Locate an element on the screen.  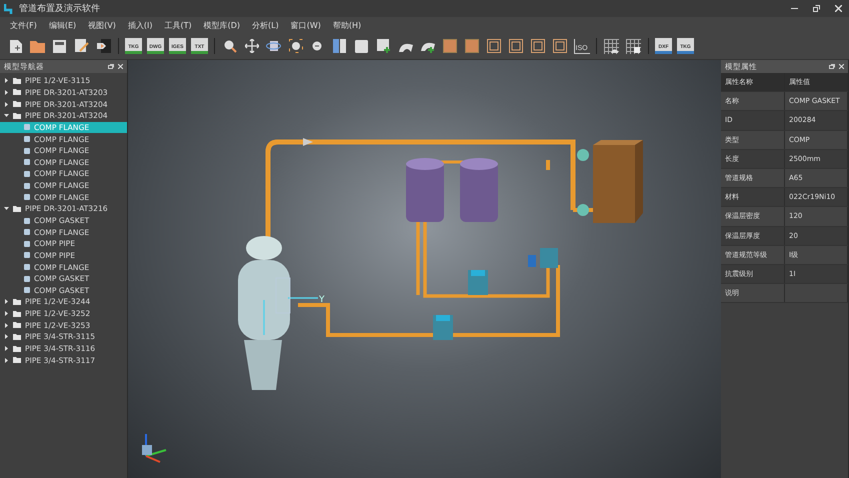
menu-item: 模型库(D) is located at coordinates (222, 25).